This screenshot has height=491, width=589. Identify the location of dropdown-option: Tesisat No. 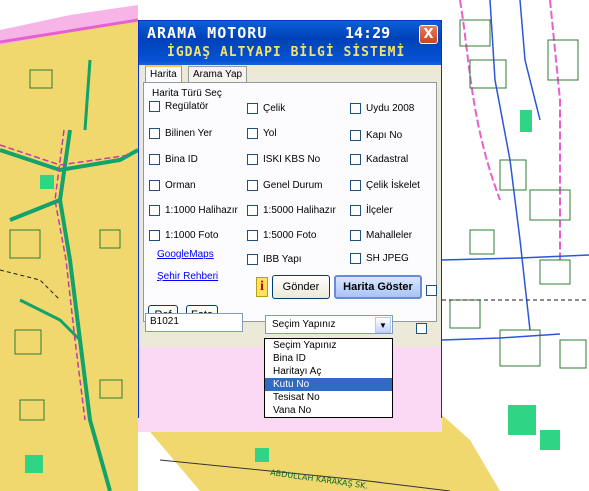
(328, 397).